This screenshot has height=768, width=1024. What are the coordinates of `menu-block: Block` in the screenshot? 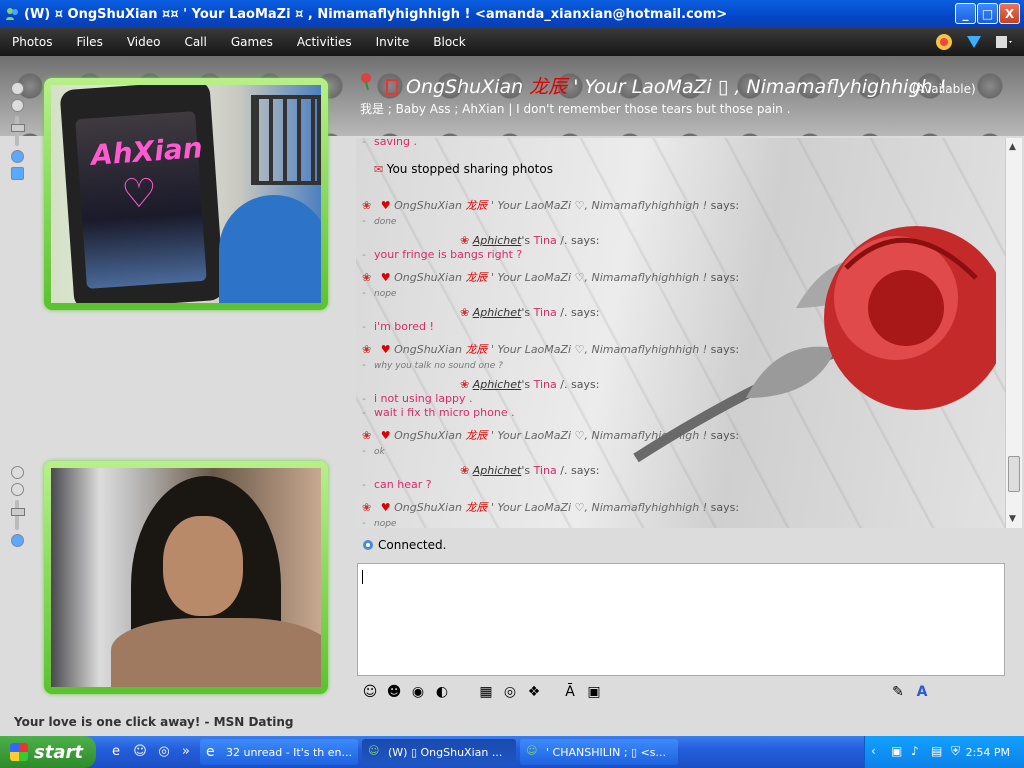 It's located at (449, 42).